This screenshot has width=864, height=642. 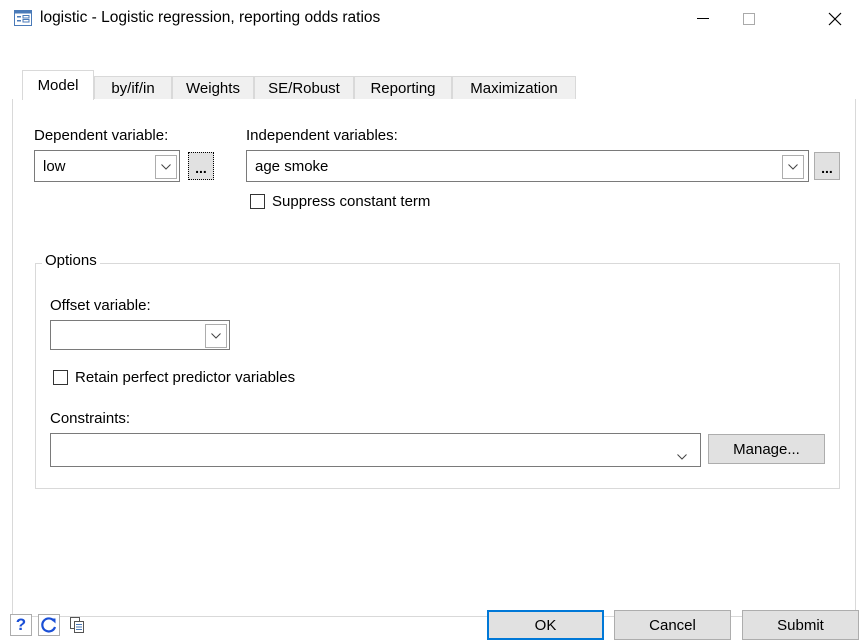 I want to click on close-button, so click(x=835, y=19).